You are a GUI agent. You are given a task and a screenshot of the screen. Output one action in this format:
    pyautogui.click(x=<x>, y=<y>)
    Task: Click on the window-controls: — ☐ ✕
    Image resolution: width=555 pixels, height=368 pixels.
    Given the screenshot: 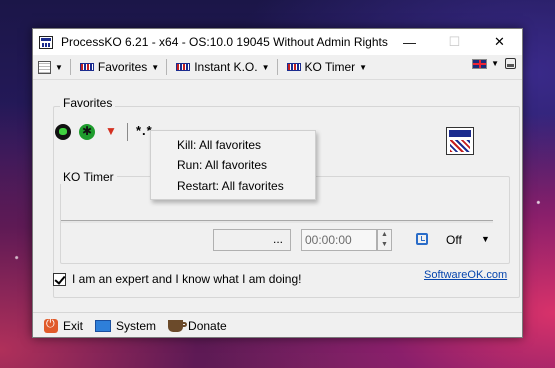 What is the action you would take?
    pyautogui.click(x=454, y=42)
    